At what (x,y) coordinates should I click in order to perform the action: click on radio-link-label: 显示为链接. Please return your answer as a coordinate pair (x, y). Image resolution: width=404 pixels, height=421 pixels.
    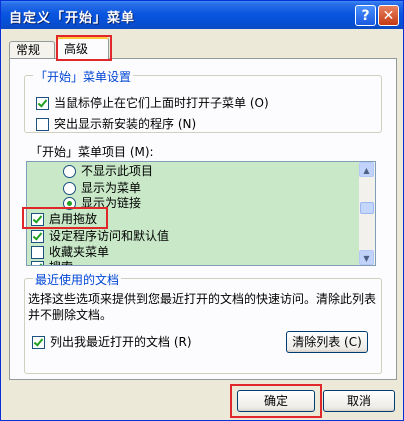
    Looking at the image, I should click on (111, 203).